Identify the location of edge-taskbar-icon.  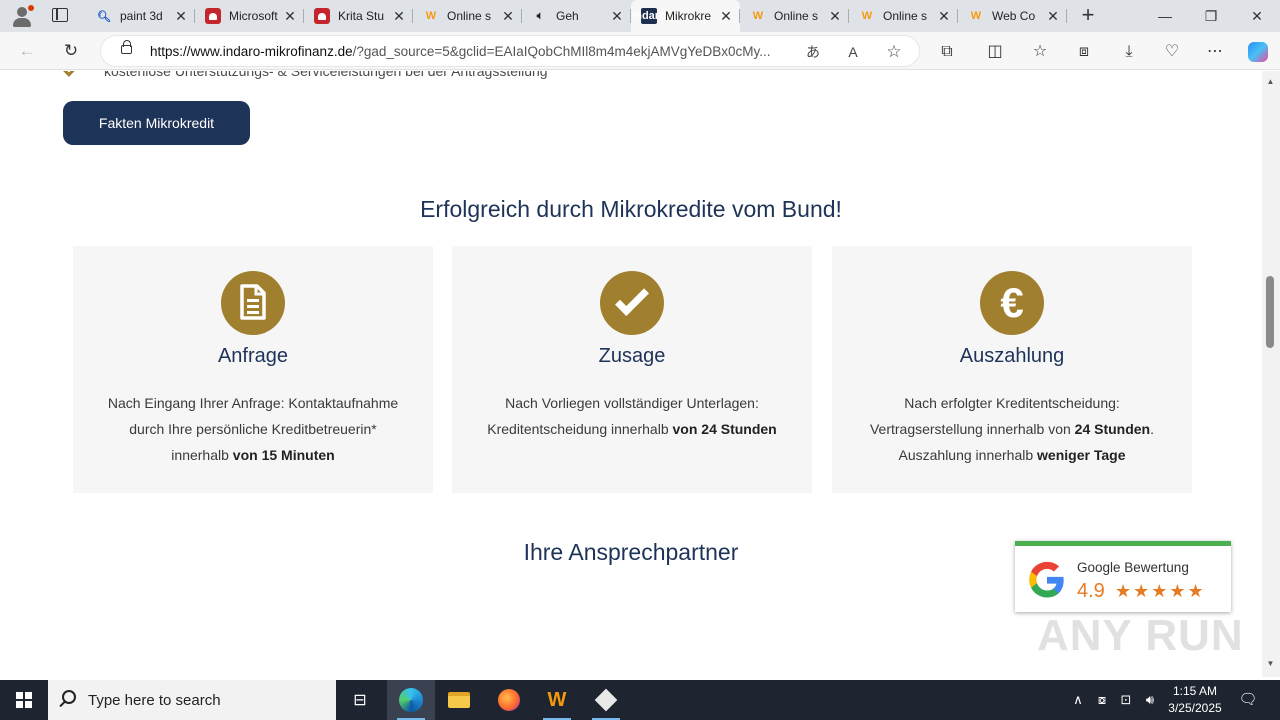
(411, 700).